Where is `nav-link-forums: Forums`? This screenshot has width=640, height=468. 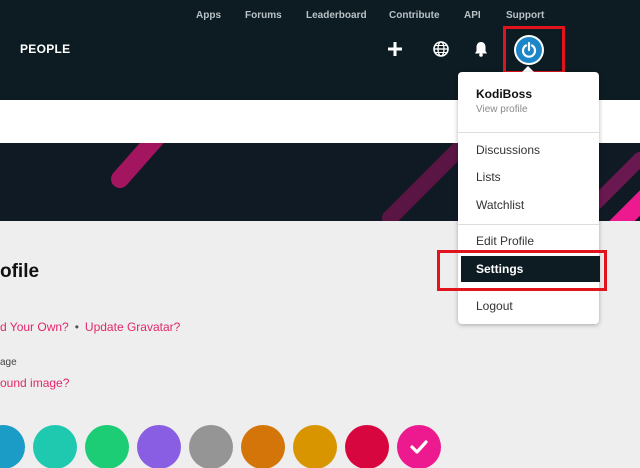 nav-link-forums: Forums is located at coordinates (263, 15).